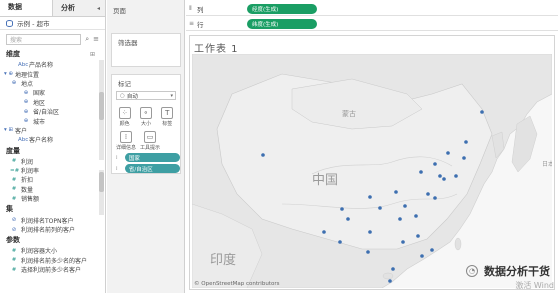 The height and width of the screenshot is (293, 558). What do you see at coordinates (52, 93) in the screenshot?
I see `field-item: ⊕ 国家` at bounding box center [52, 93].